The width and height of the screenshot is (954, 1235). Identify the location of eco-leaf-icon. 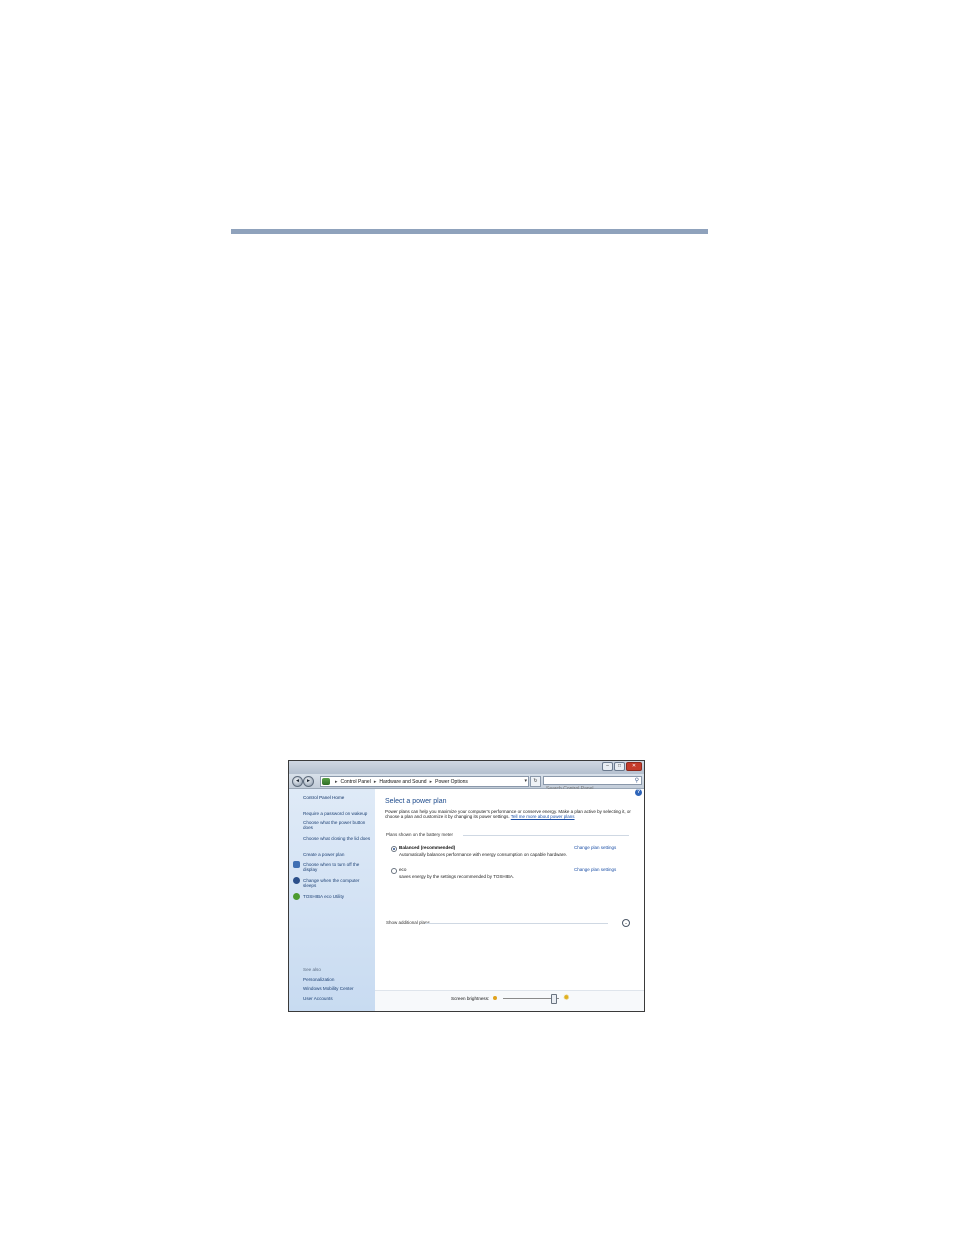
(296, 896).